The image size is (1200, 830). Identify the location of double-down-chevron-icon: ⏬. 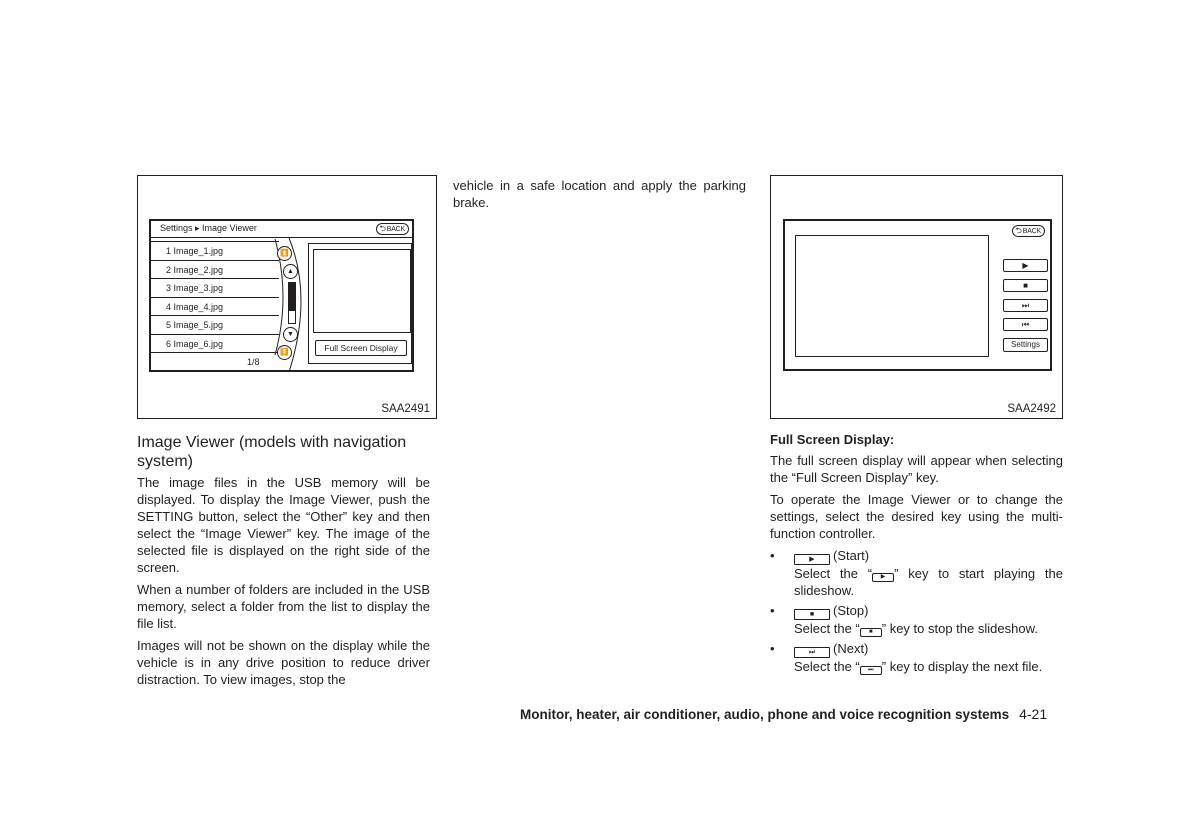
(284, 352).